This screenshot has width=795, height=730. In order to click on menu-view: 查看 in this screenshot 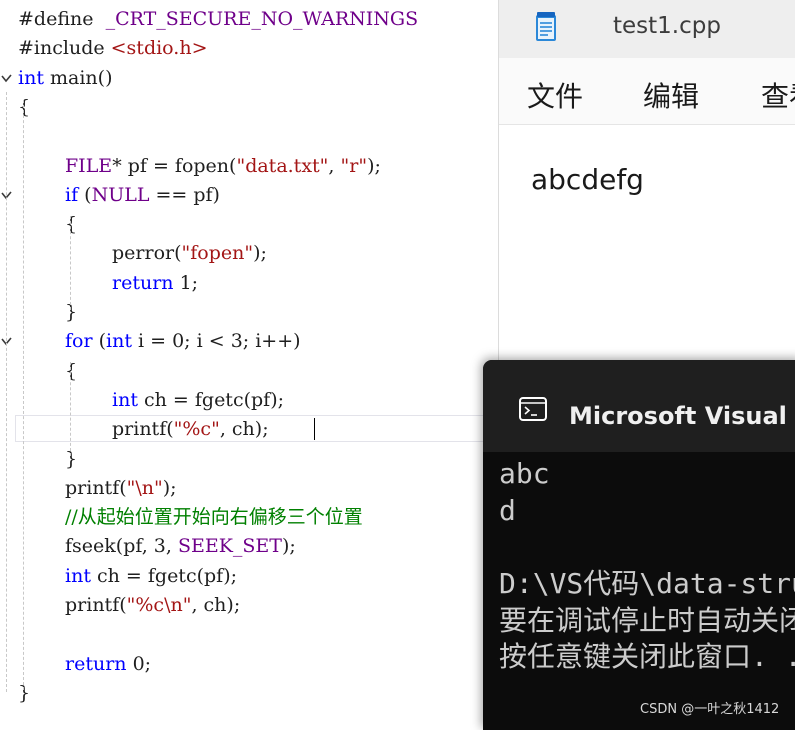, I will do `click(778, 95)`.